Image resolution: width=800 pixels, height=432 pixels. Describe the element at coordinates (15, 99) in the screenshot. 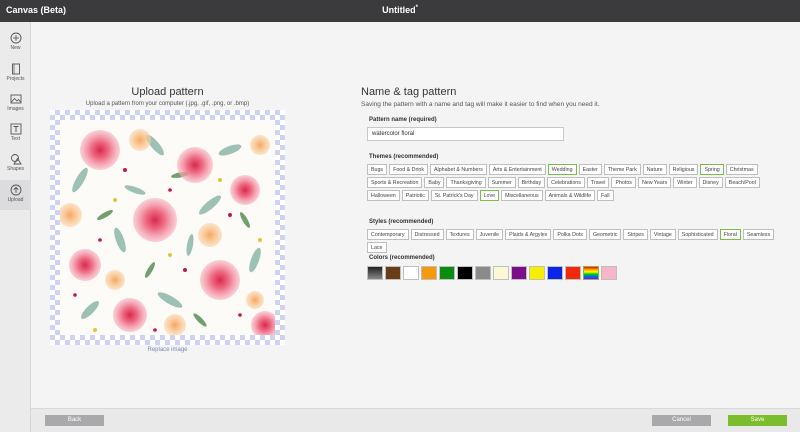

I see `image-icon` at that location.